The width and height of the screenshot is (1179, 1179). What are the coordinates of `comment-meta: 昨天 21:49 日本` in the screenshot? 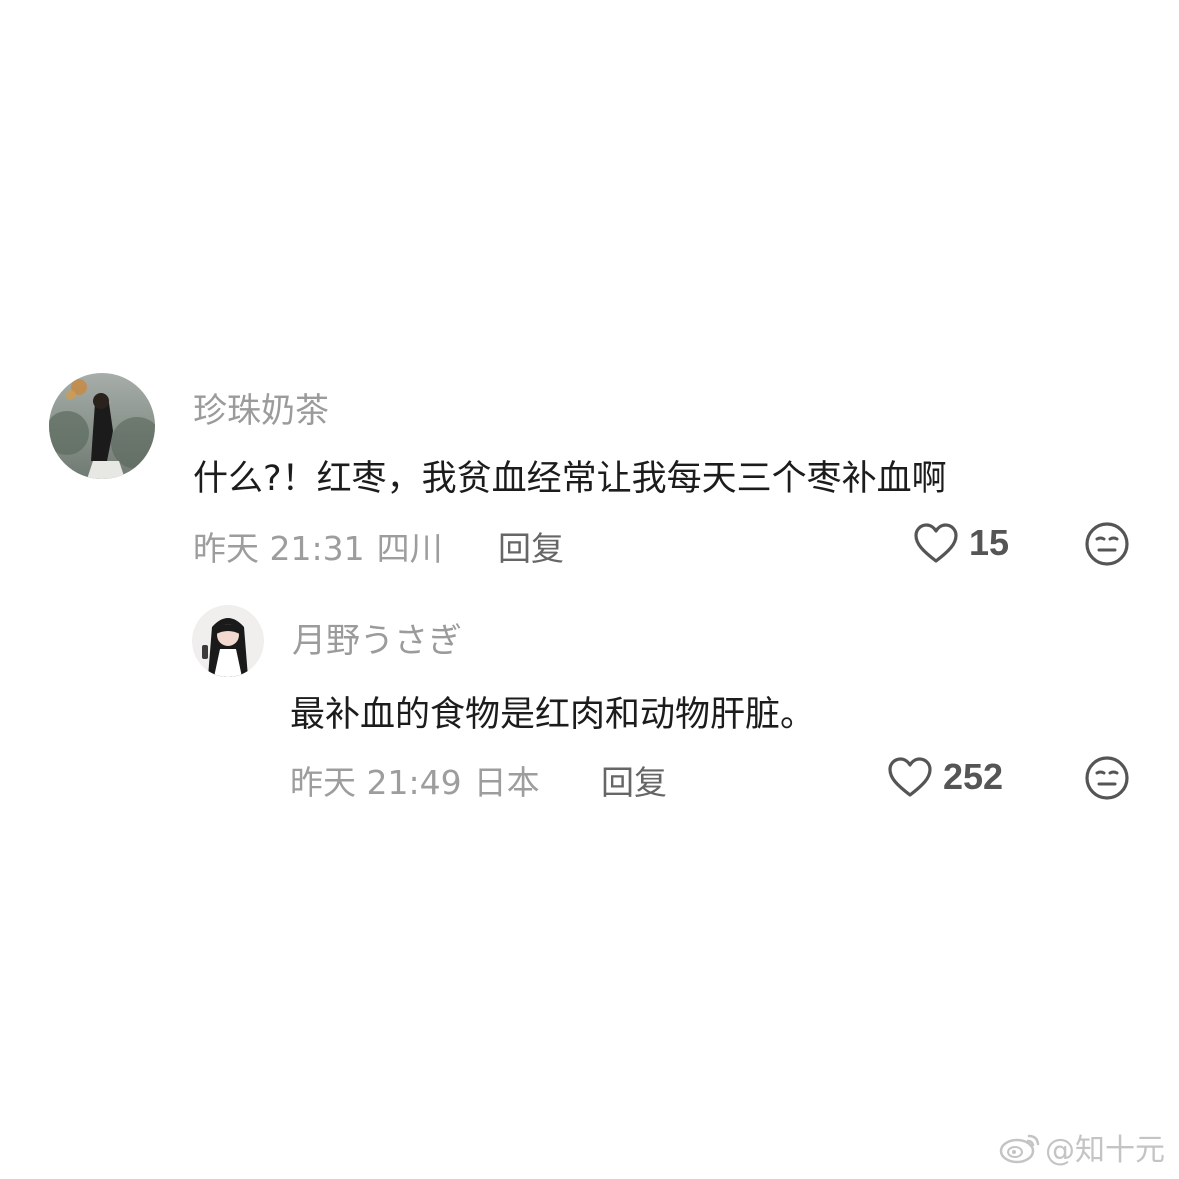 It's located at (415, 780).